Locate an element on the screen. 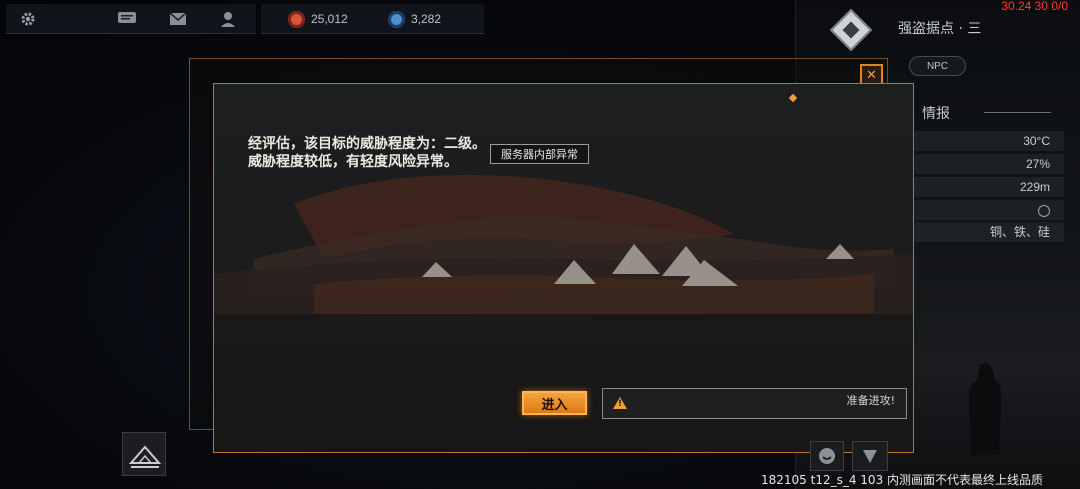  warning-symbol: ! is located at coordinates (620, 404).